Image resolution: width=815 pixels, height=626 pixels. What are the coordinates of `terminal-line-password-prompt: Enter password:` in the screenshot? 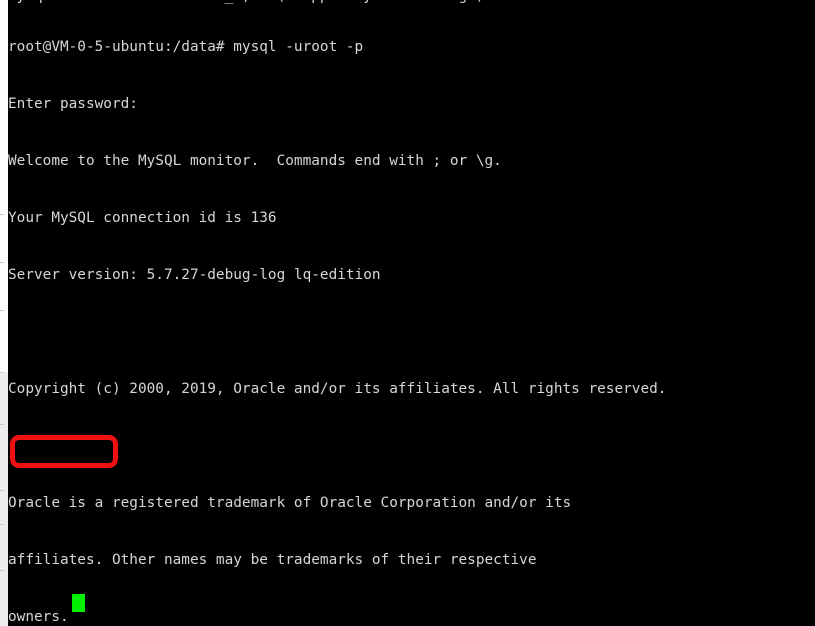 It's located at (73, 104).